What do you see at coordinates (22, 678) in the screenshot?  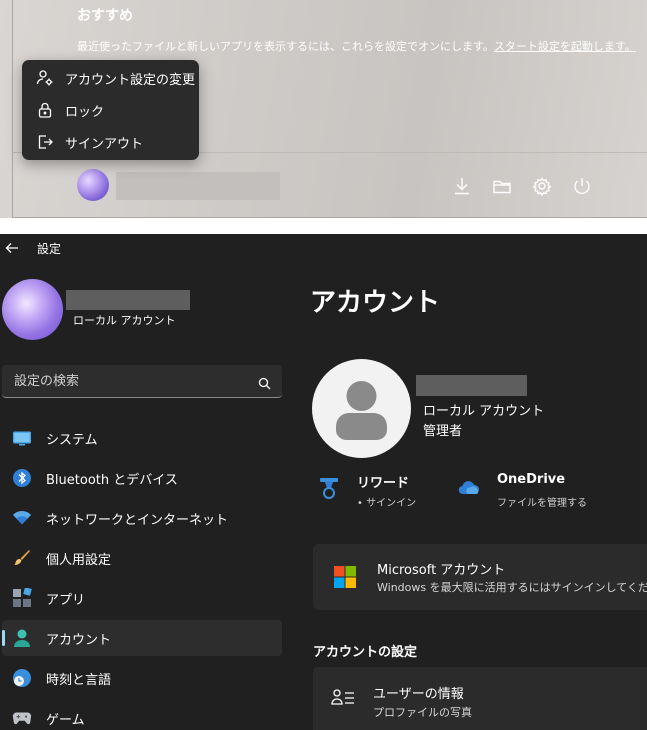 I see `clock-globe-icon` at bounding box center [22, 678].